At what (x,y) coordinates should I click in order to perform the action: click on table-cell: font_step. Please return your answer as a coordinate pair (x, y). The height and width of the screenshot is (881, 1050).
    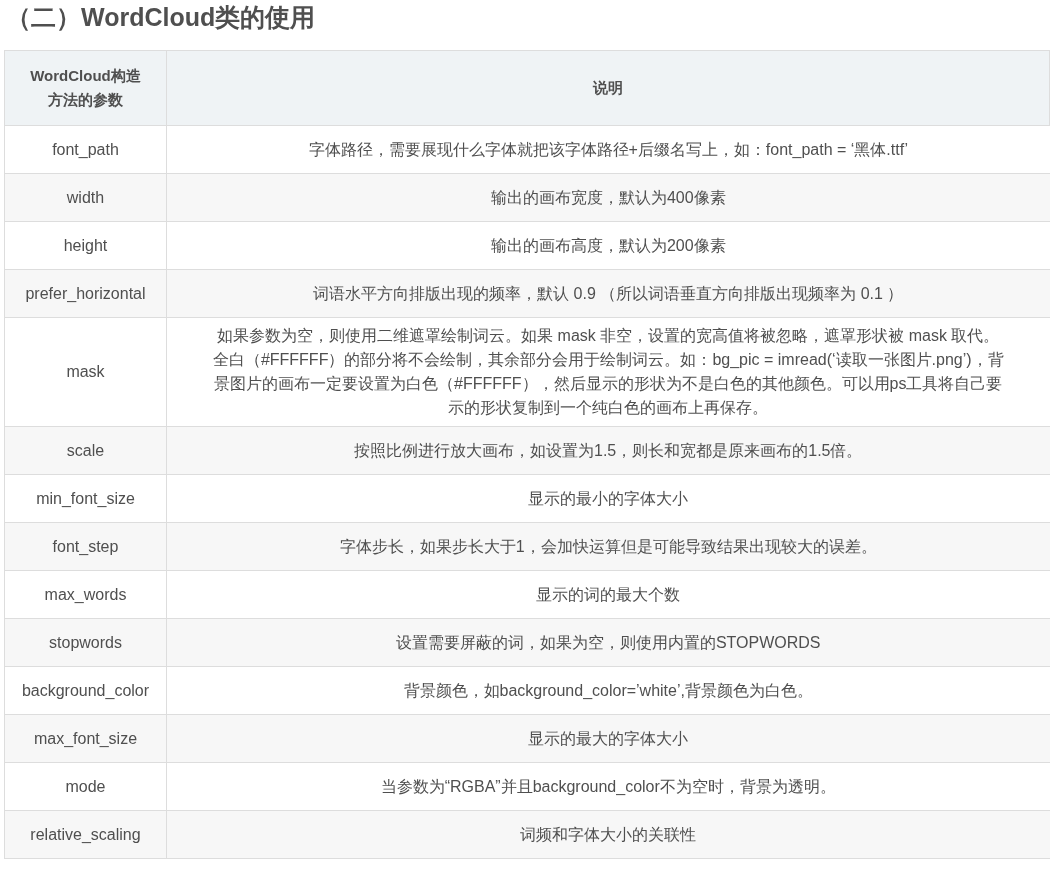
    Looking at the image, I should click on (85, 546).